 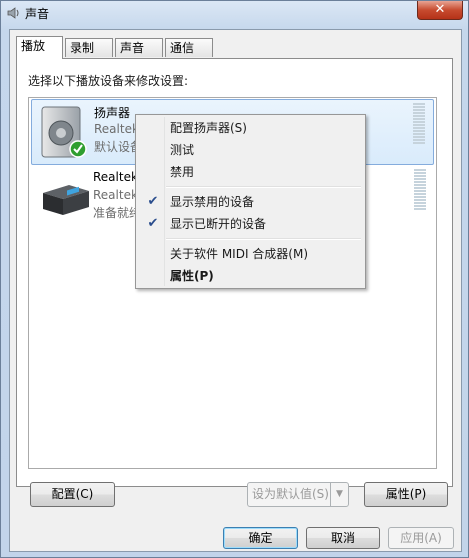 I want to click on cancel-button: 取消, so click(x=343, y=538).